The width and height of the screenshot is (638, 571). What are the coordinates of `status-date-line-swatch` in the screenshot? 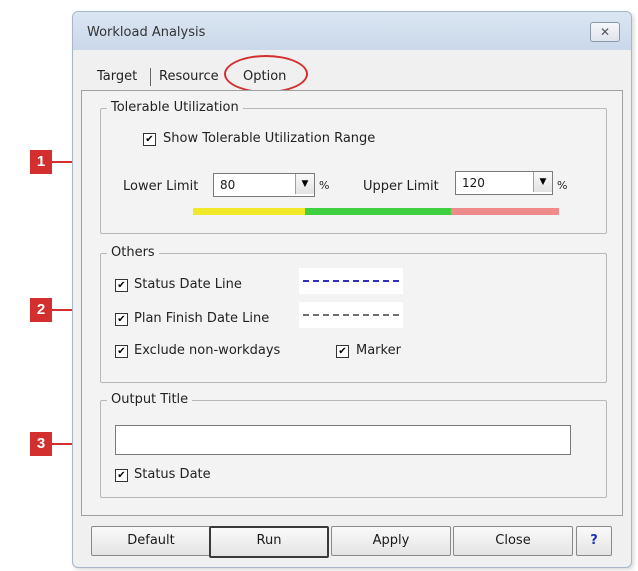 It's located at (351, 281).